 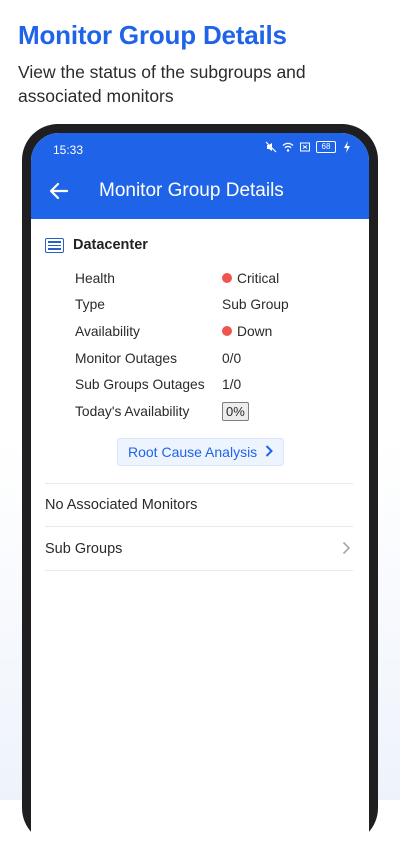 What do you see at coordinates (232, 385) in the screenshot?
I see `detail-value: 1/0` at bounding box center [232, 385].